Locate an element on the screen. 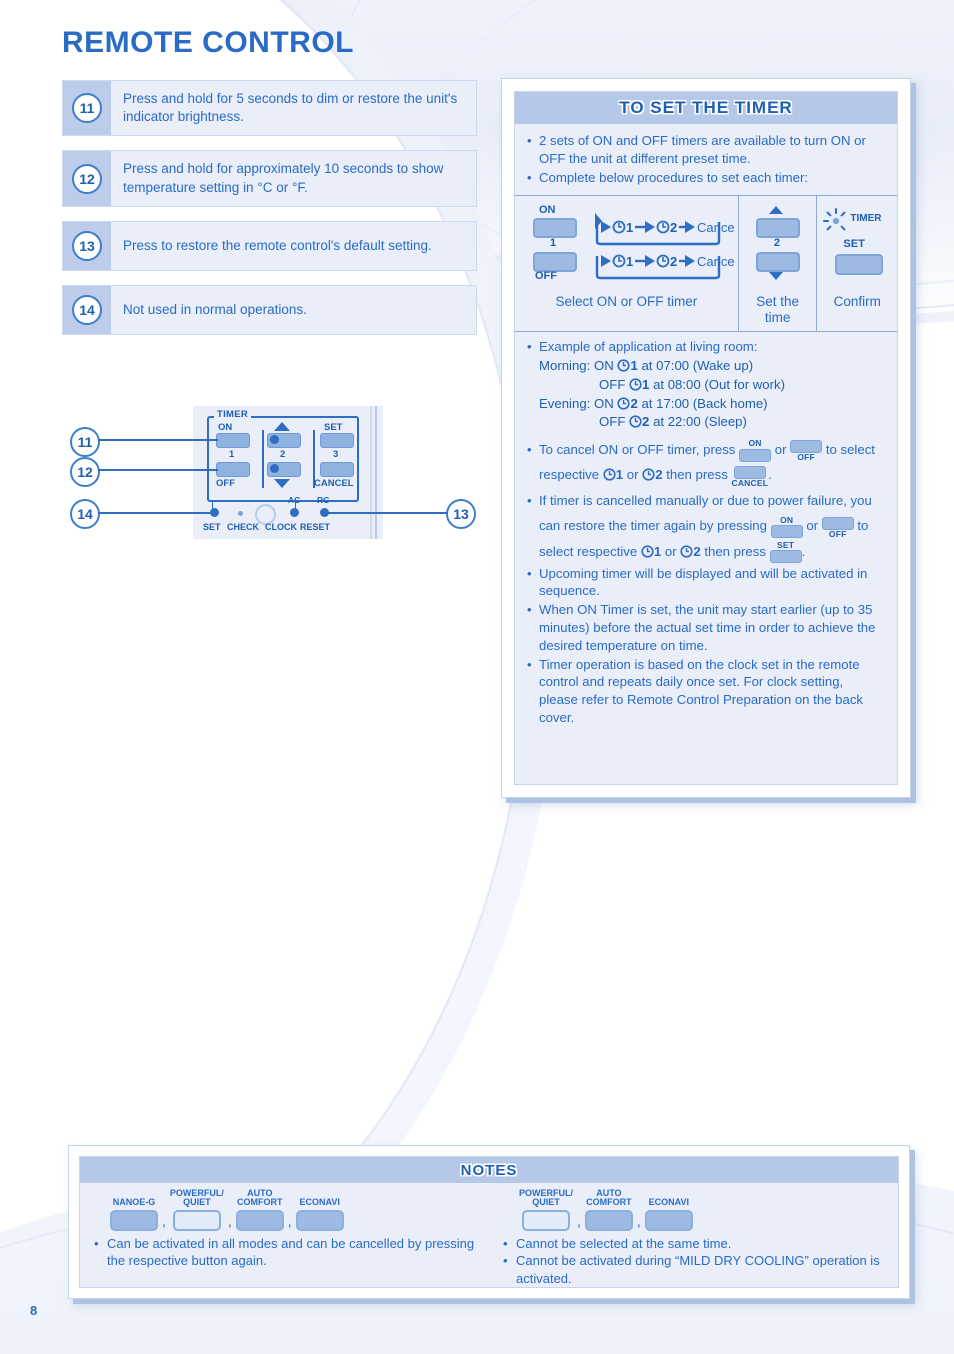 This screenshot has width=954, height=1354. remote-arrow-down-icon is located at coordinates (282, 483).